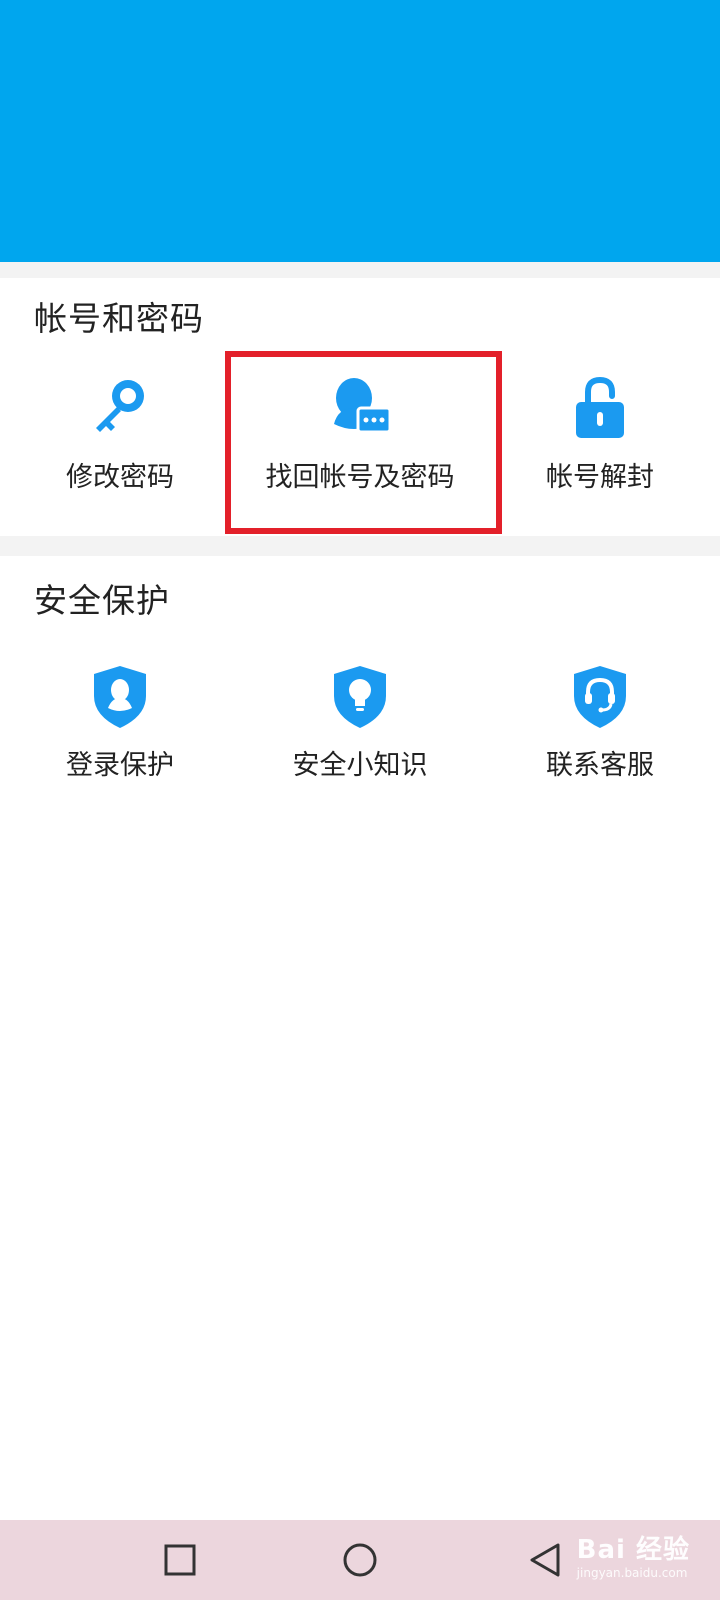 This screenshot has height=1600, width=720. Describe the element at coordinates (360, 477) in the screenshot. I see `recover-account-label: 找回帐号及密码` at that location.